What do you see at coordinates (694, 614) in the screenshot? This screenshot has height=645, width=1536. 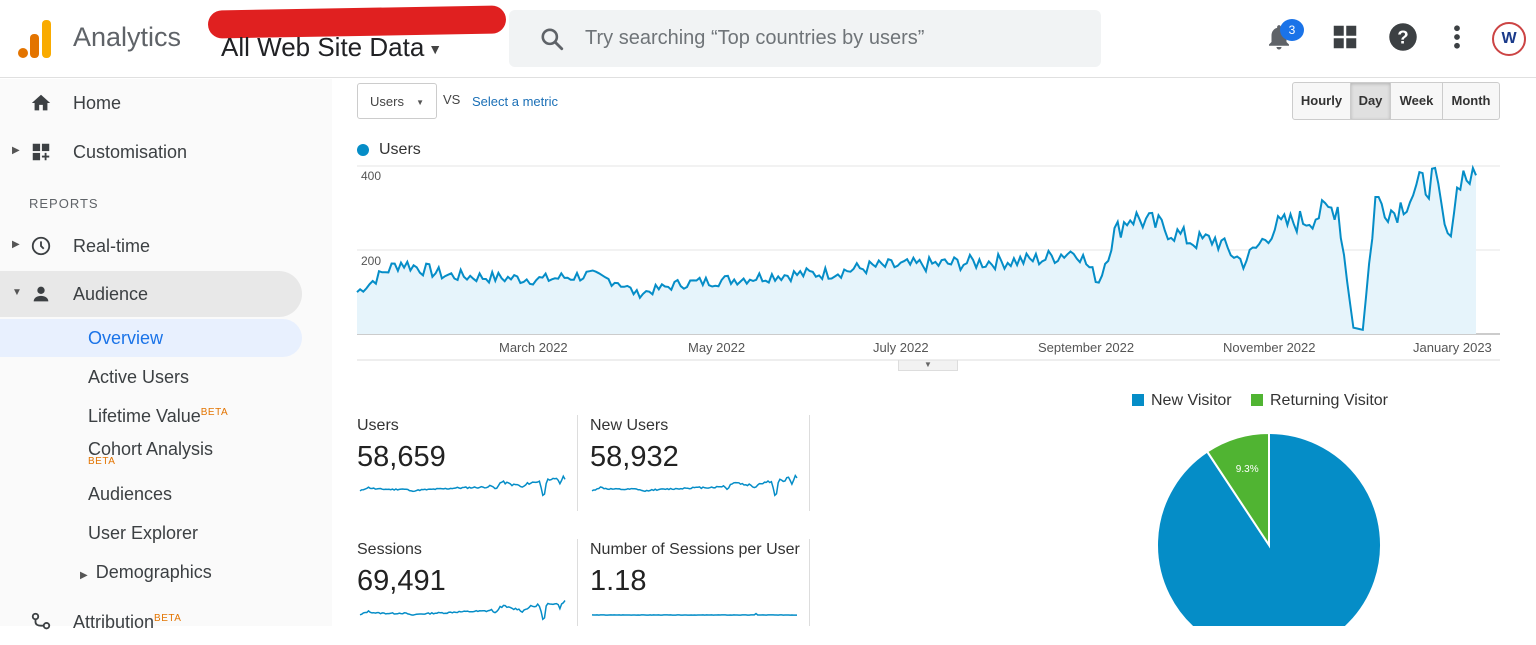 I see `sparkline-sessions-per-user` at bounding box center [694, 614].